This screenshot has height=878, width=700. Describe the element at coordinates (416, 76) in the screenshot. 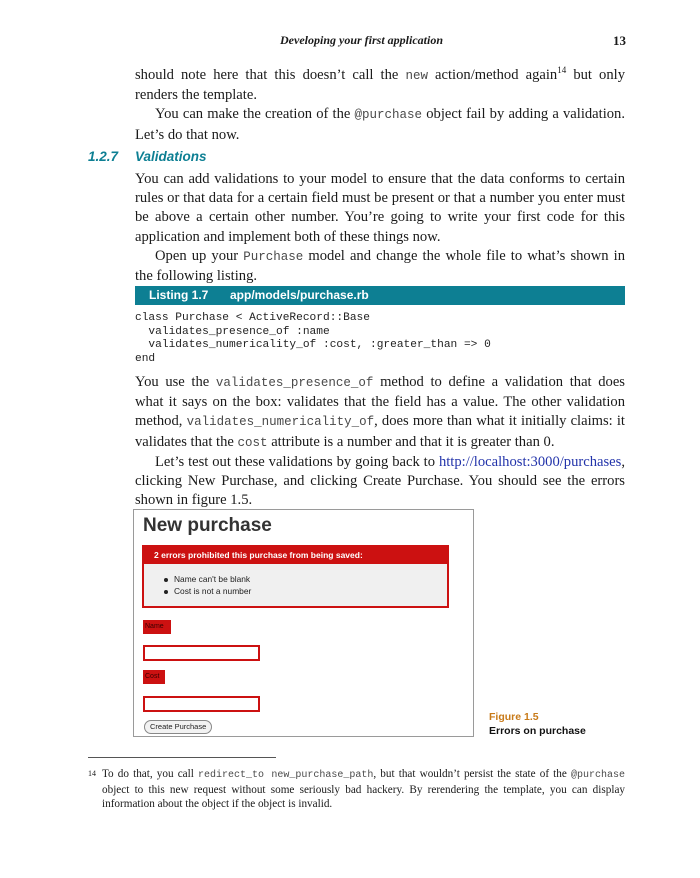

I see `inline-code-new: new` at that location.